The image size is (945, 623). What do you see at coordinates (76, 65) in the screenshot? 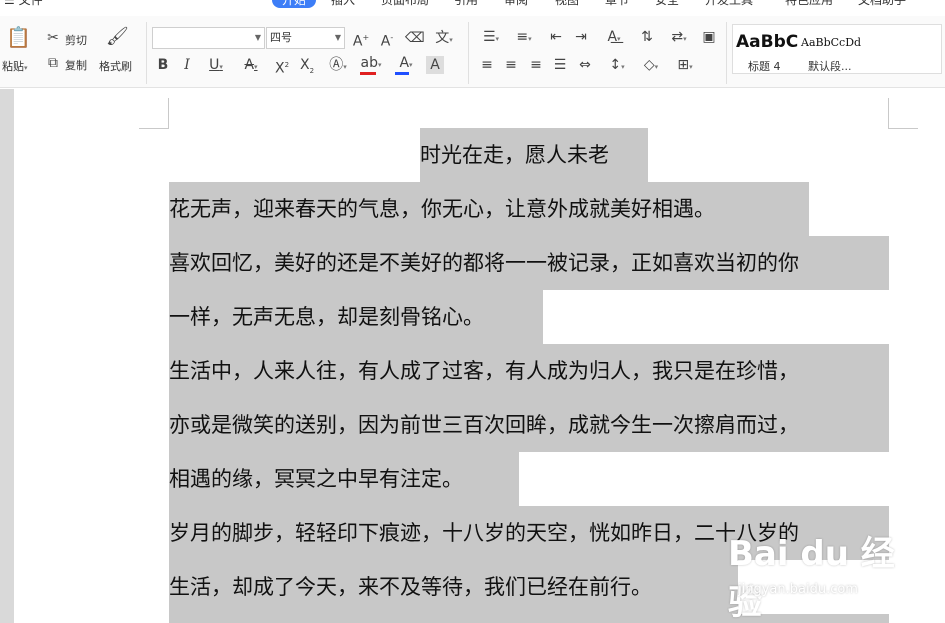
I see `copy-button: 复制` at bounding box center [76, 65].